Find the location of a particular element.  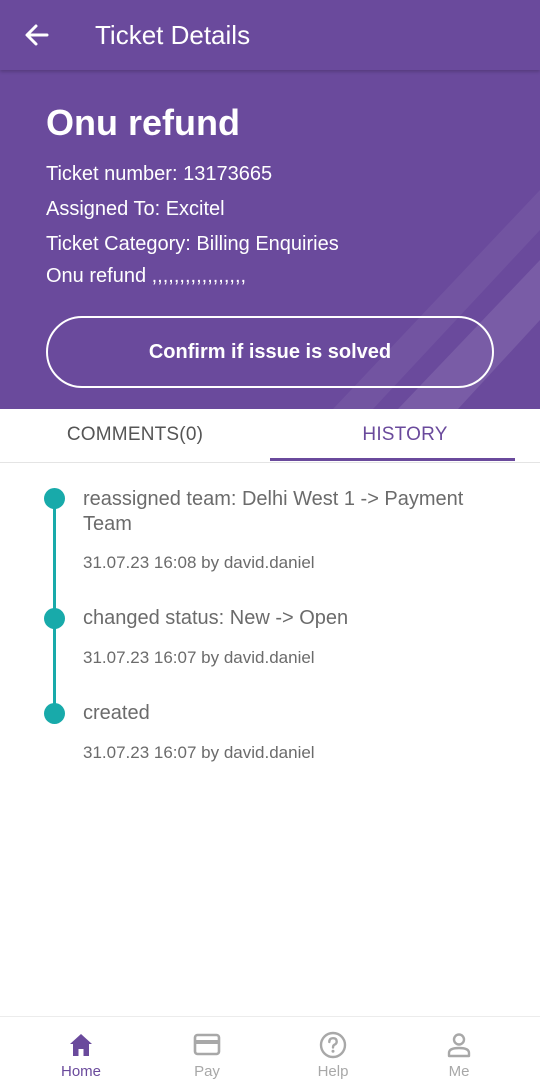

nav-item-me: Me is located at coordinates (459, 1053).